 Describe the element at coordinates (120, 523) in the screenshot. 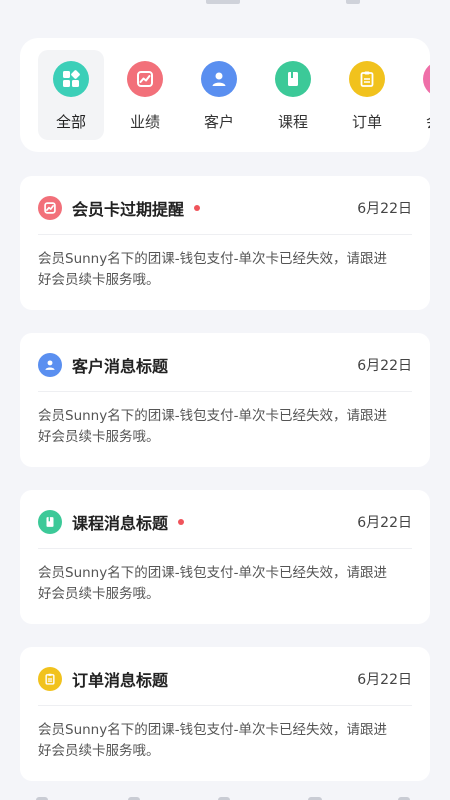

I see `message-title: 课程消息标题` at that location.